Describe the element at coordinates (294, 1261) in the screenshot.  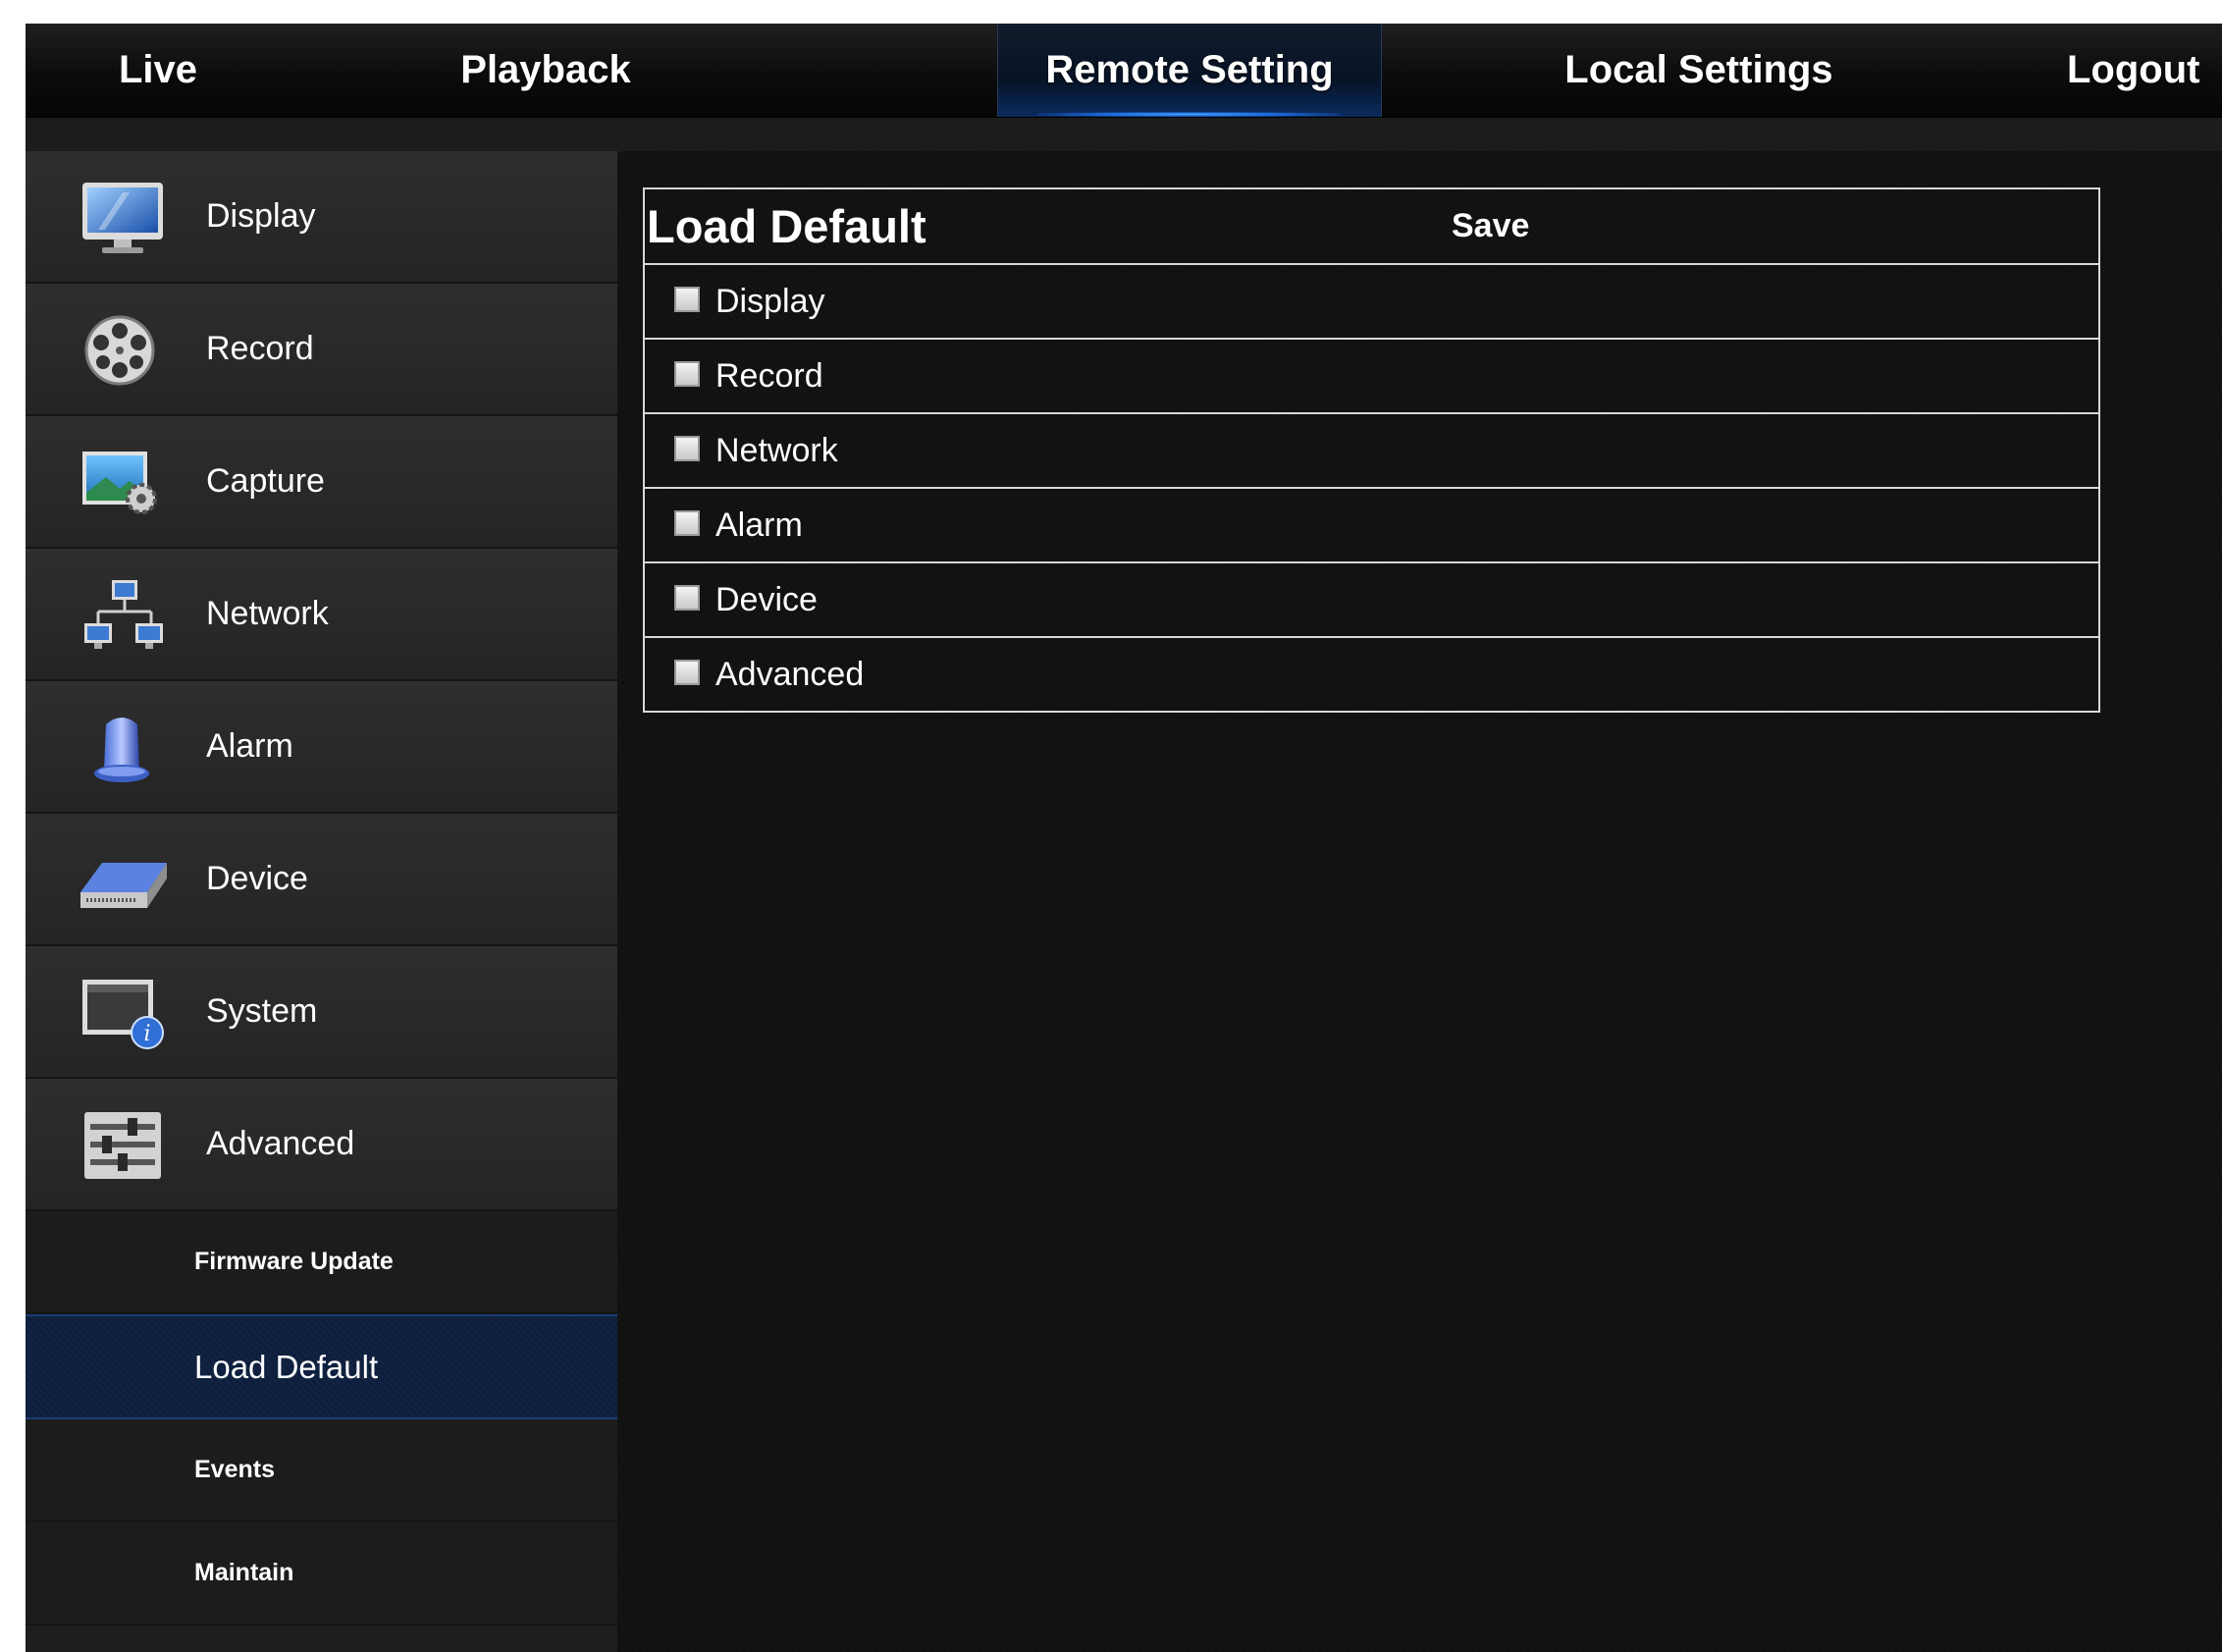
I see `subitem-label: Firmware Update` at that location.